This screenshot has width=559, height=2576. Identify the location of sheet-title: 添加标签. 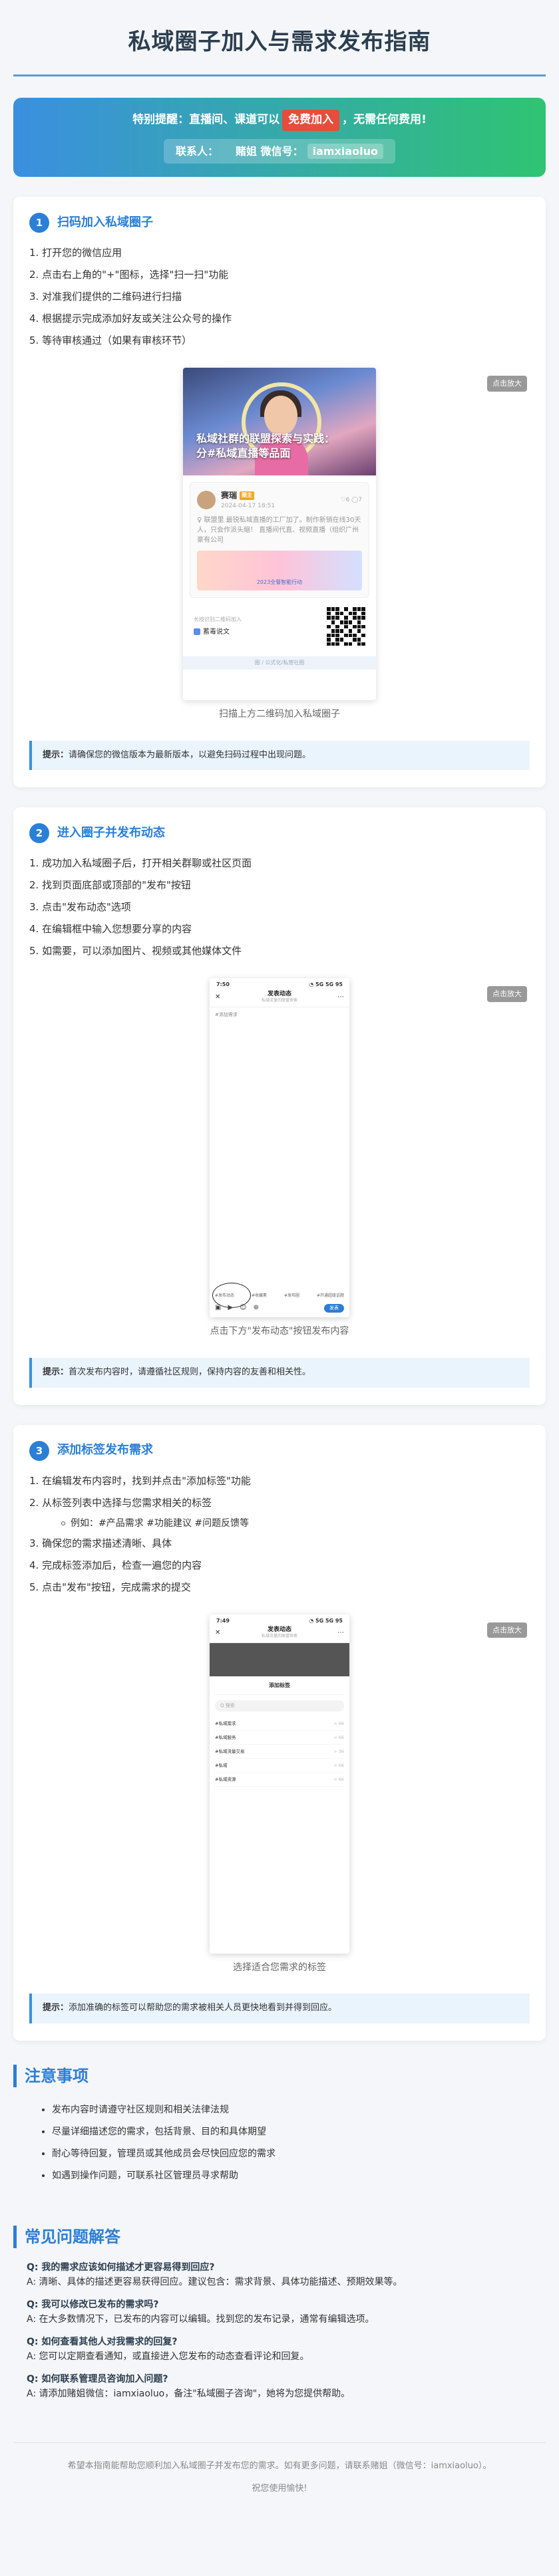
(279, 1686).